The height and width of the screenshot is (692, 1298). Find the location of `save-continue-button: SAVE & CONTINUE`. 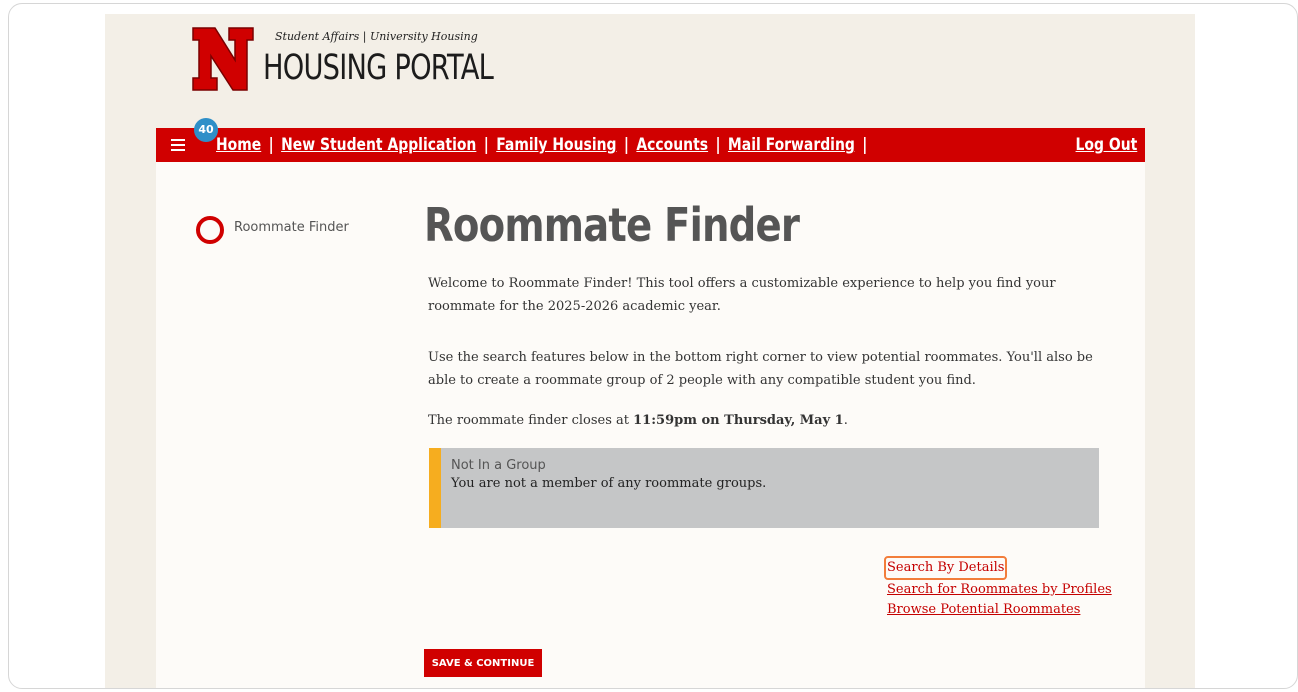

save-continue-button: SAVE & CONTINUE is located at coordinates (483, 663).